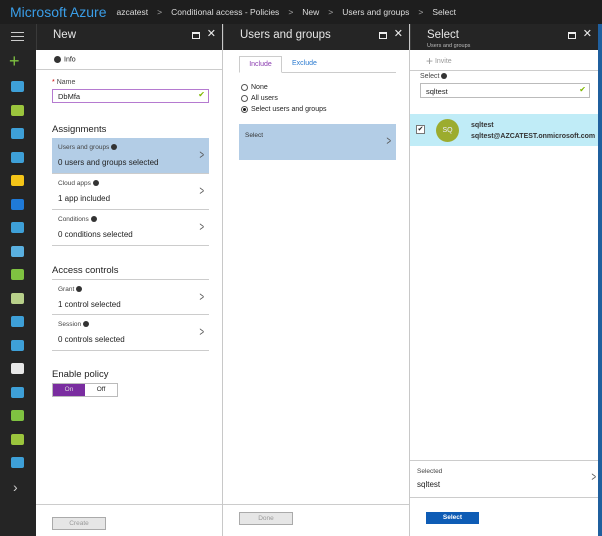  I want to click on radio-none: None, so click(254, 87).